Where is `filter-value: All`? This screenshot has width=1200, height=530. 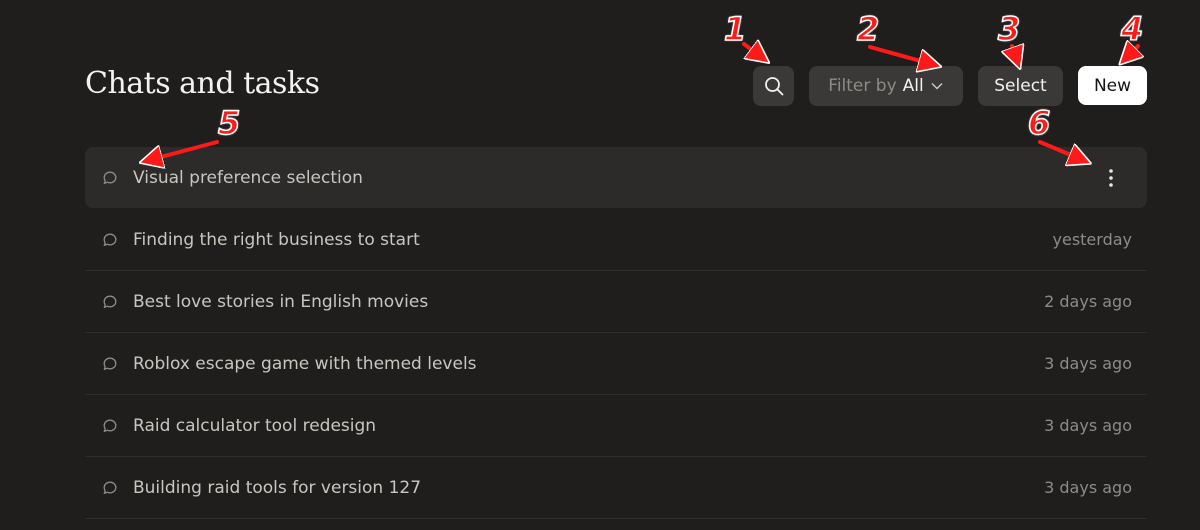 filter-value: All is located at coordinates (913, 86).